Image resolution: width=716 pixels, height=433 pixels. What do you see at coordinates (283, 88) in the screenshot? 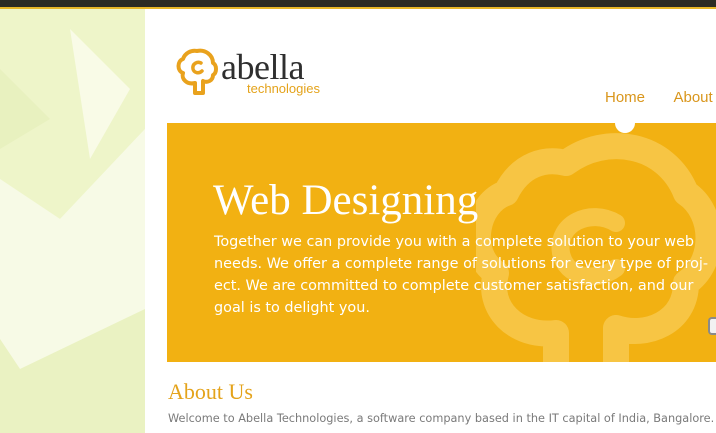
I see `logo-tagline: technologies` at bounding box center [283, 88].